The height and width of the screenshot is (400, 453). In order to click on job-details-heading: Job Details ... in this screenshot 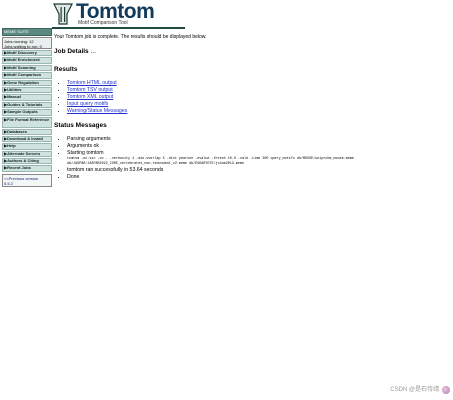, I will do `click(251, 51)`.